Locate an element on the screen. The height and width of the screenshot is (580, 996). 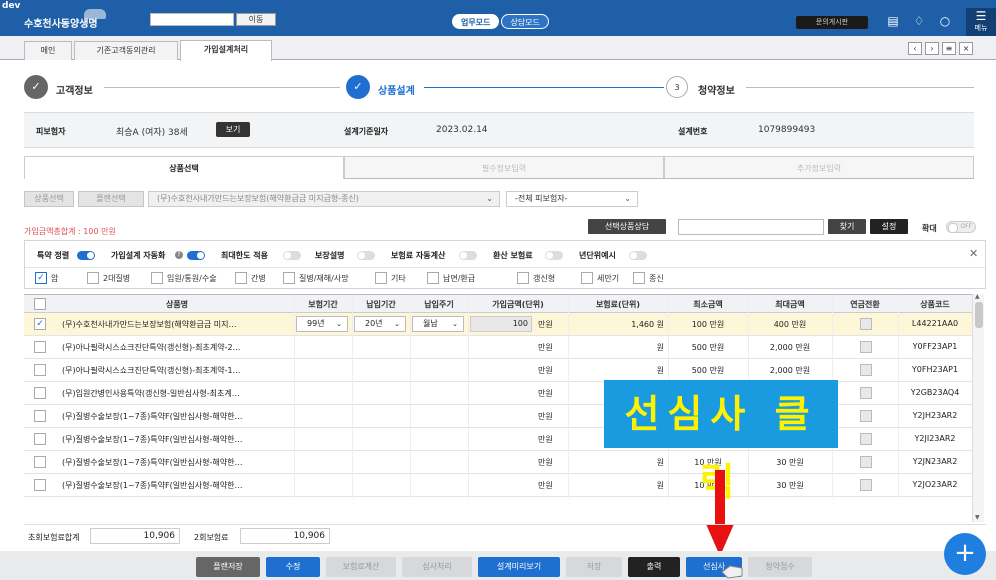
edit-button: 수정 is located at coordinates (293, 567).